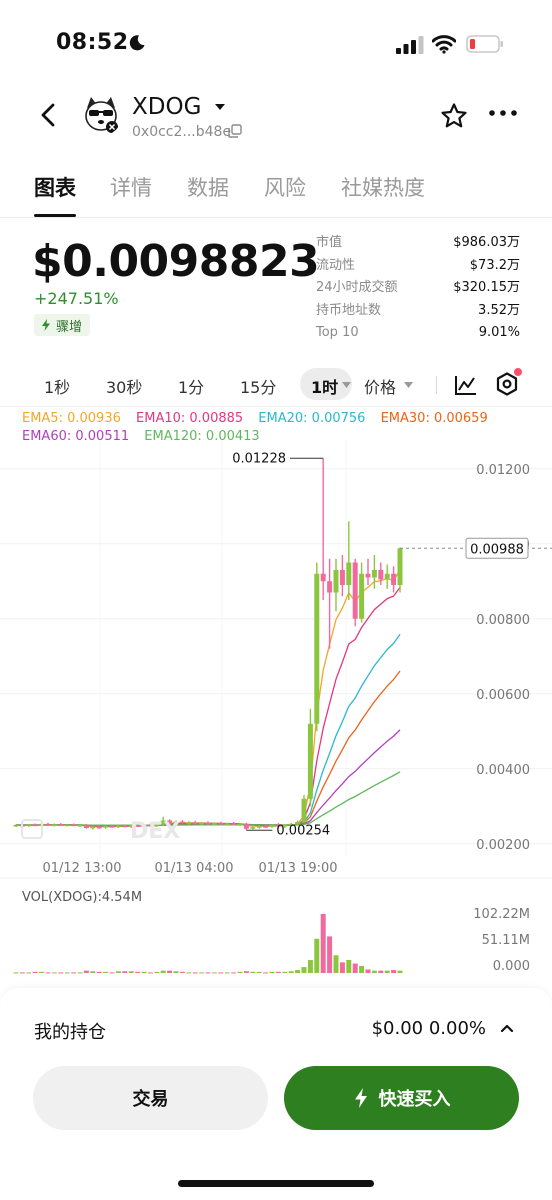 Image resolution: width=552 pixels, height=1200 pixels. What do you see at coordinates (297, 868) in the screenshot?
I see `time-axis-label: 01/13 19:00` at bounding box center [297, 868].